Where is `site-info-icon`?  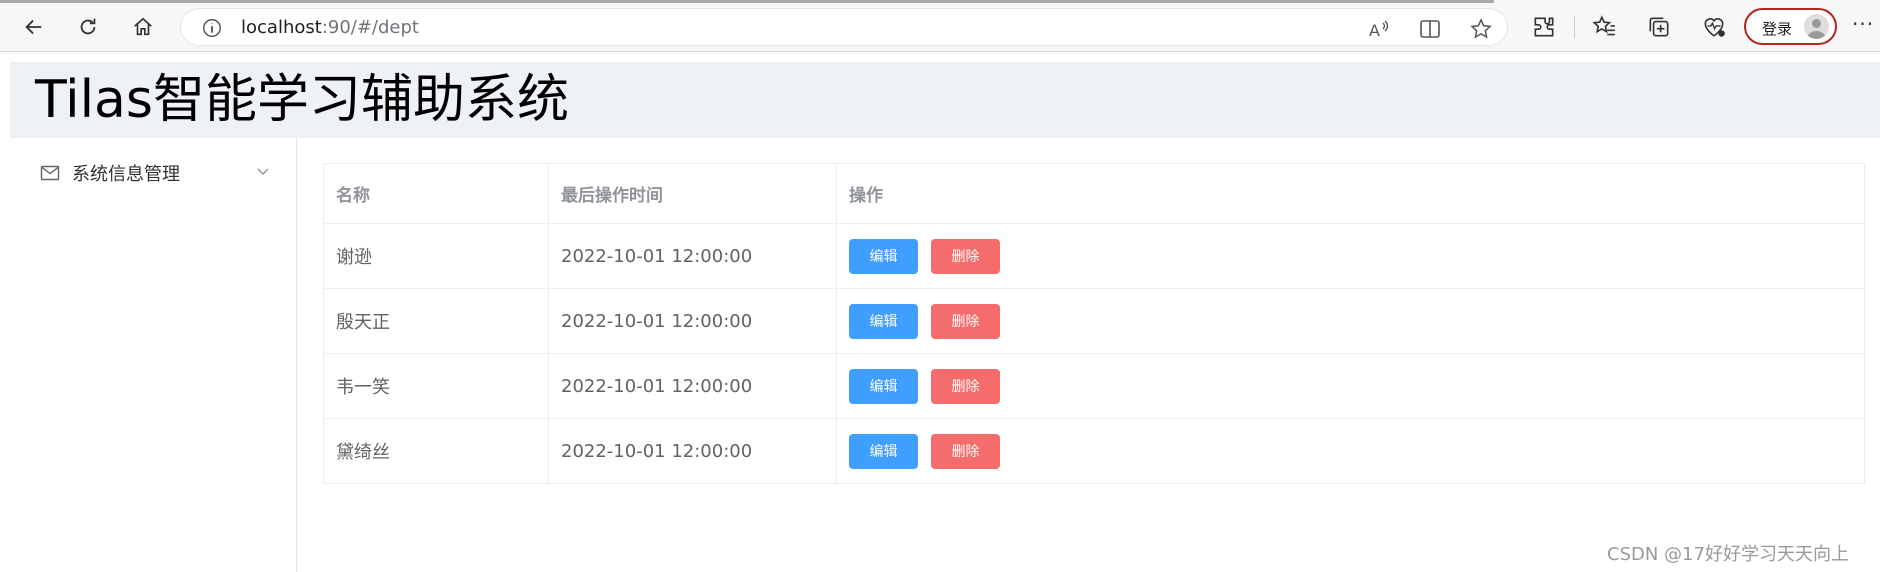 site-info-icon is located at coordinates (212, 28).